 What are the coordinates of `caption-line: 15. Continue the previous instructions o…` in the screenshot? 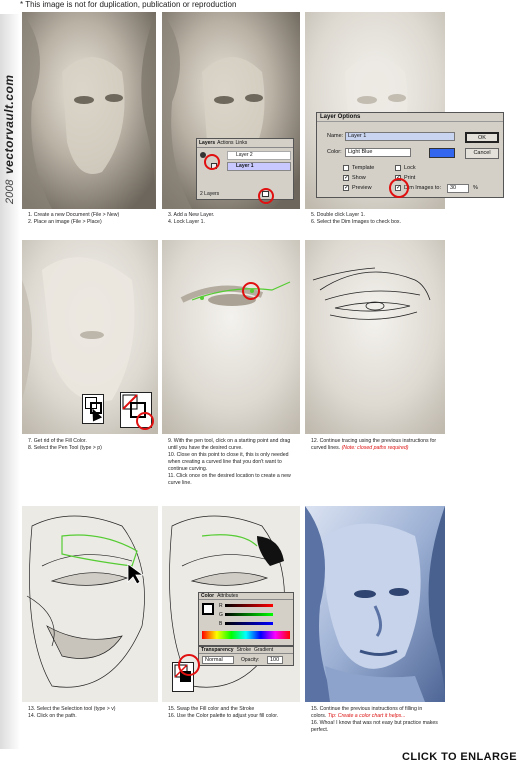 It's located at (367, 709).